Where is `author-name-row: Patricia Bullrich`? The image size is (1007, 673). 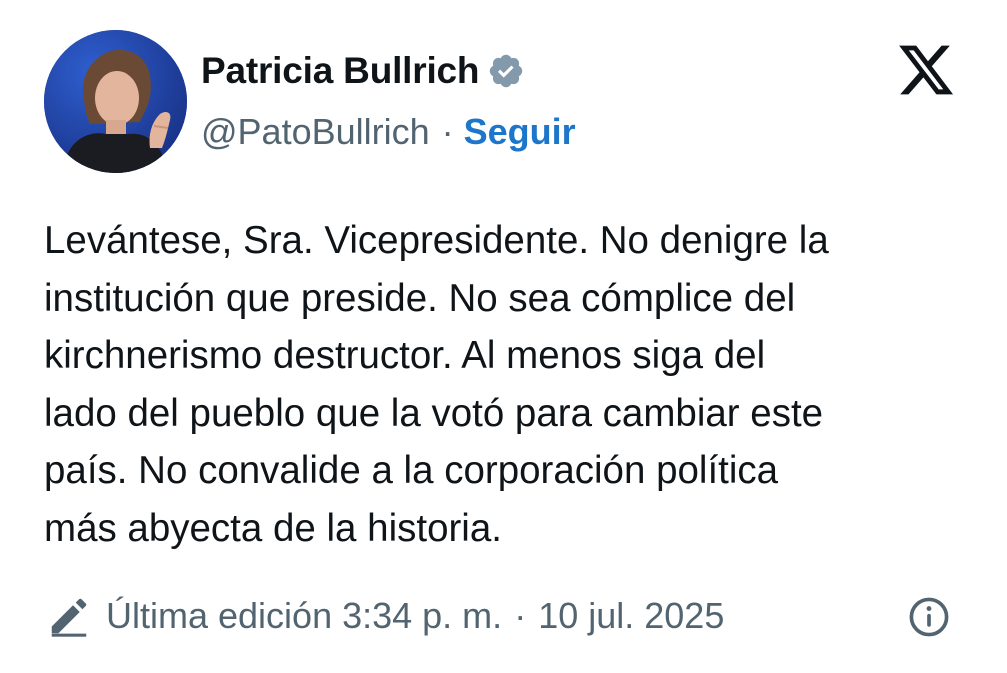
author-name-row: Patricia Bullrich is located at coordinates (363, 71).